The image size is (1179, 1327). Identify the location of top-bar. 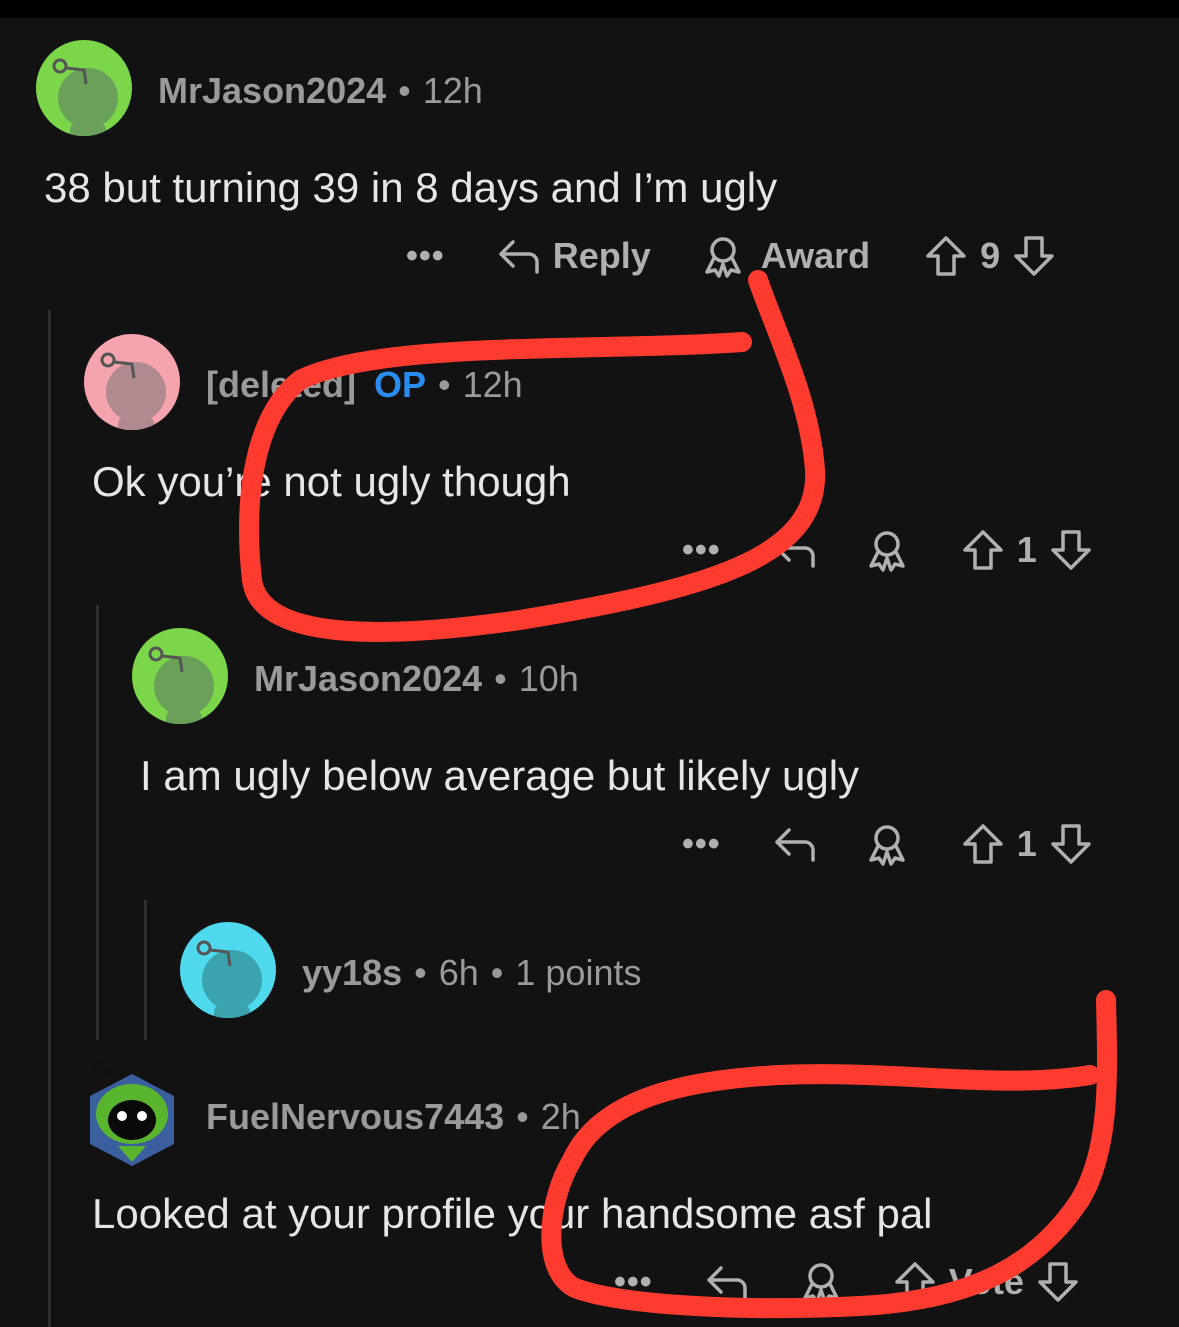
(589, 9).